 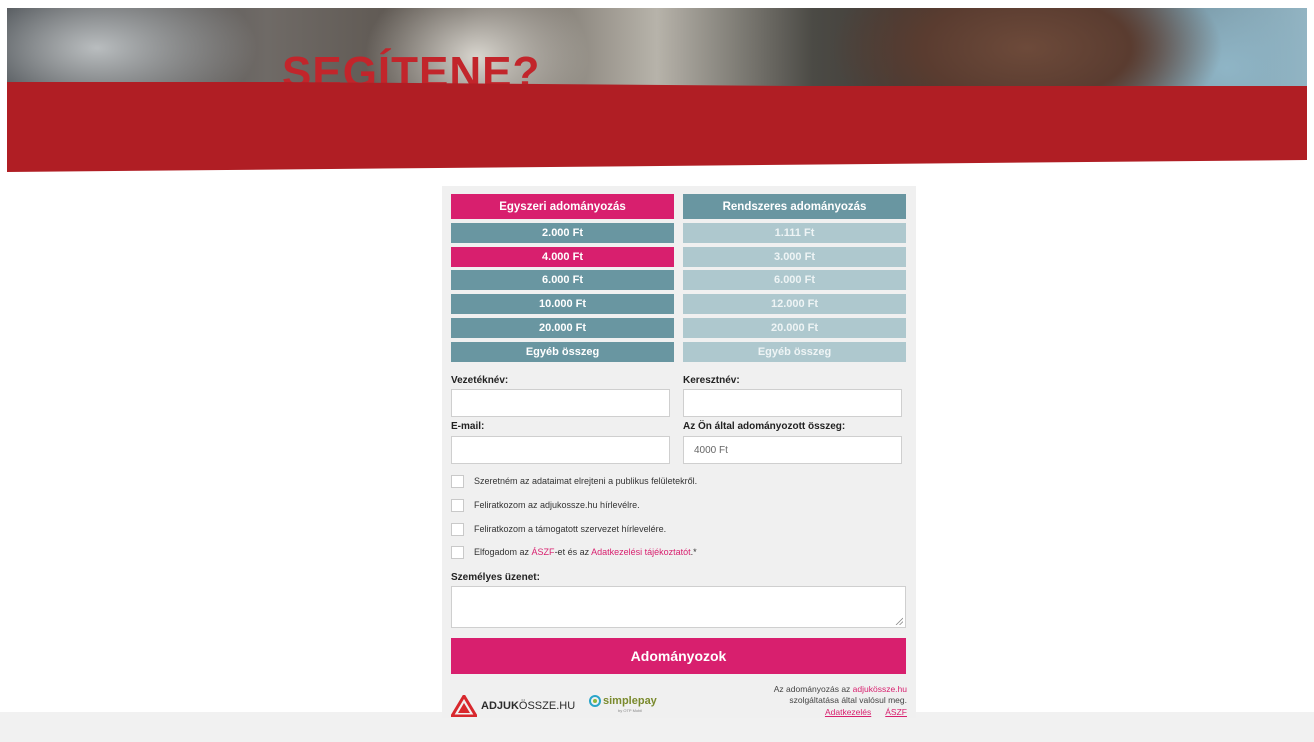 I want to click on logo-text-bold: ADJUK, so click(x=500, y=706).